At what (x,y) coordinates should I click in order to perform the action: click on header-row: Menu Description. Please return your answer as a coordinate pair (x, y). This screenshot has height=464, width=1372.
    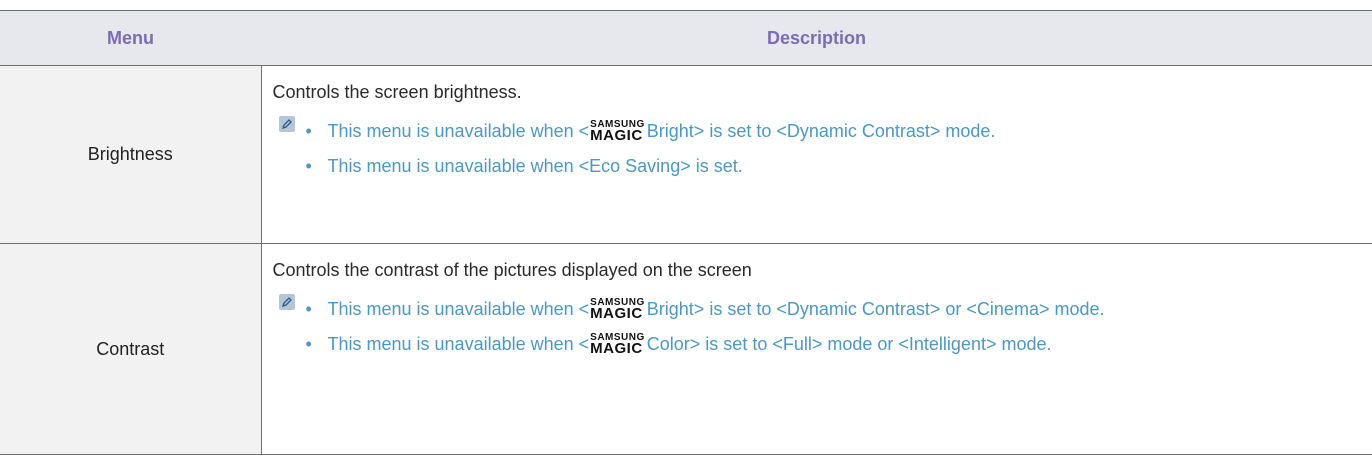
    Looking at the image, I should click on (686, 38).